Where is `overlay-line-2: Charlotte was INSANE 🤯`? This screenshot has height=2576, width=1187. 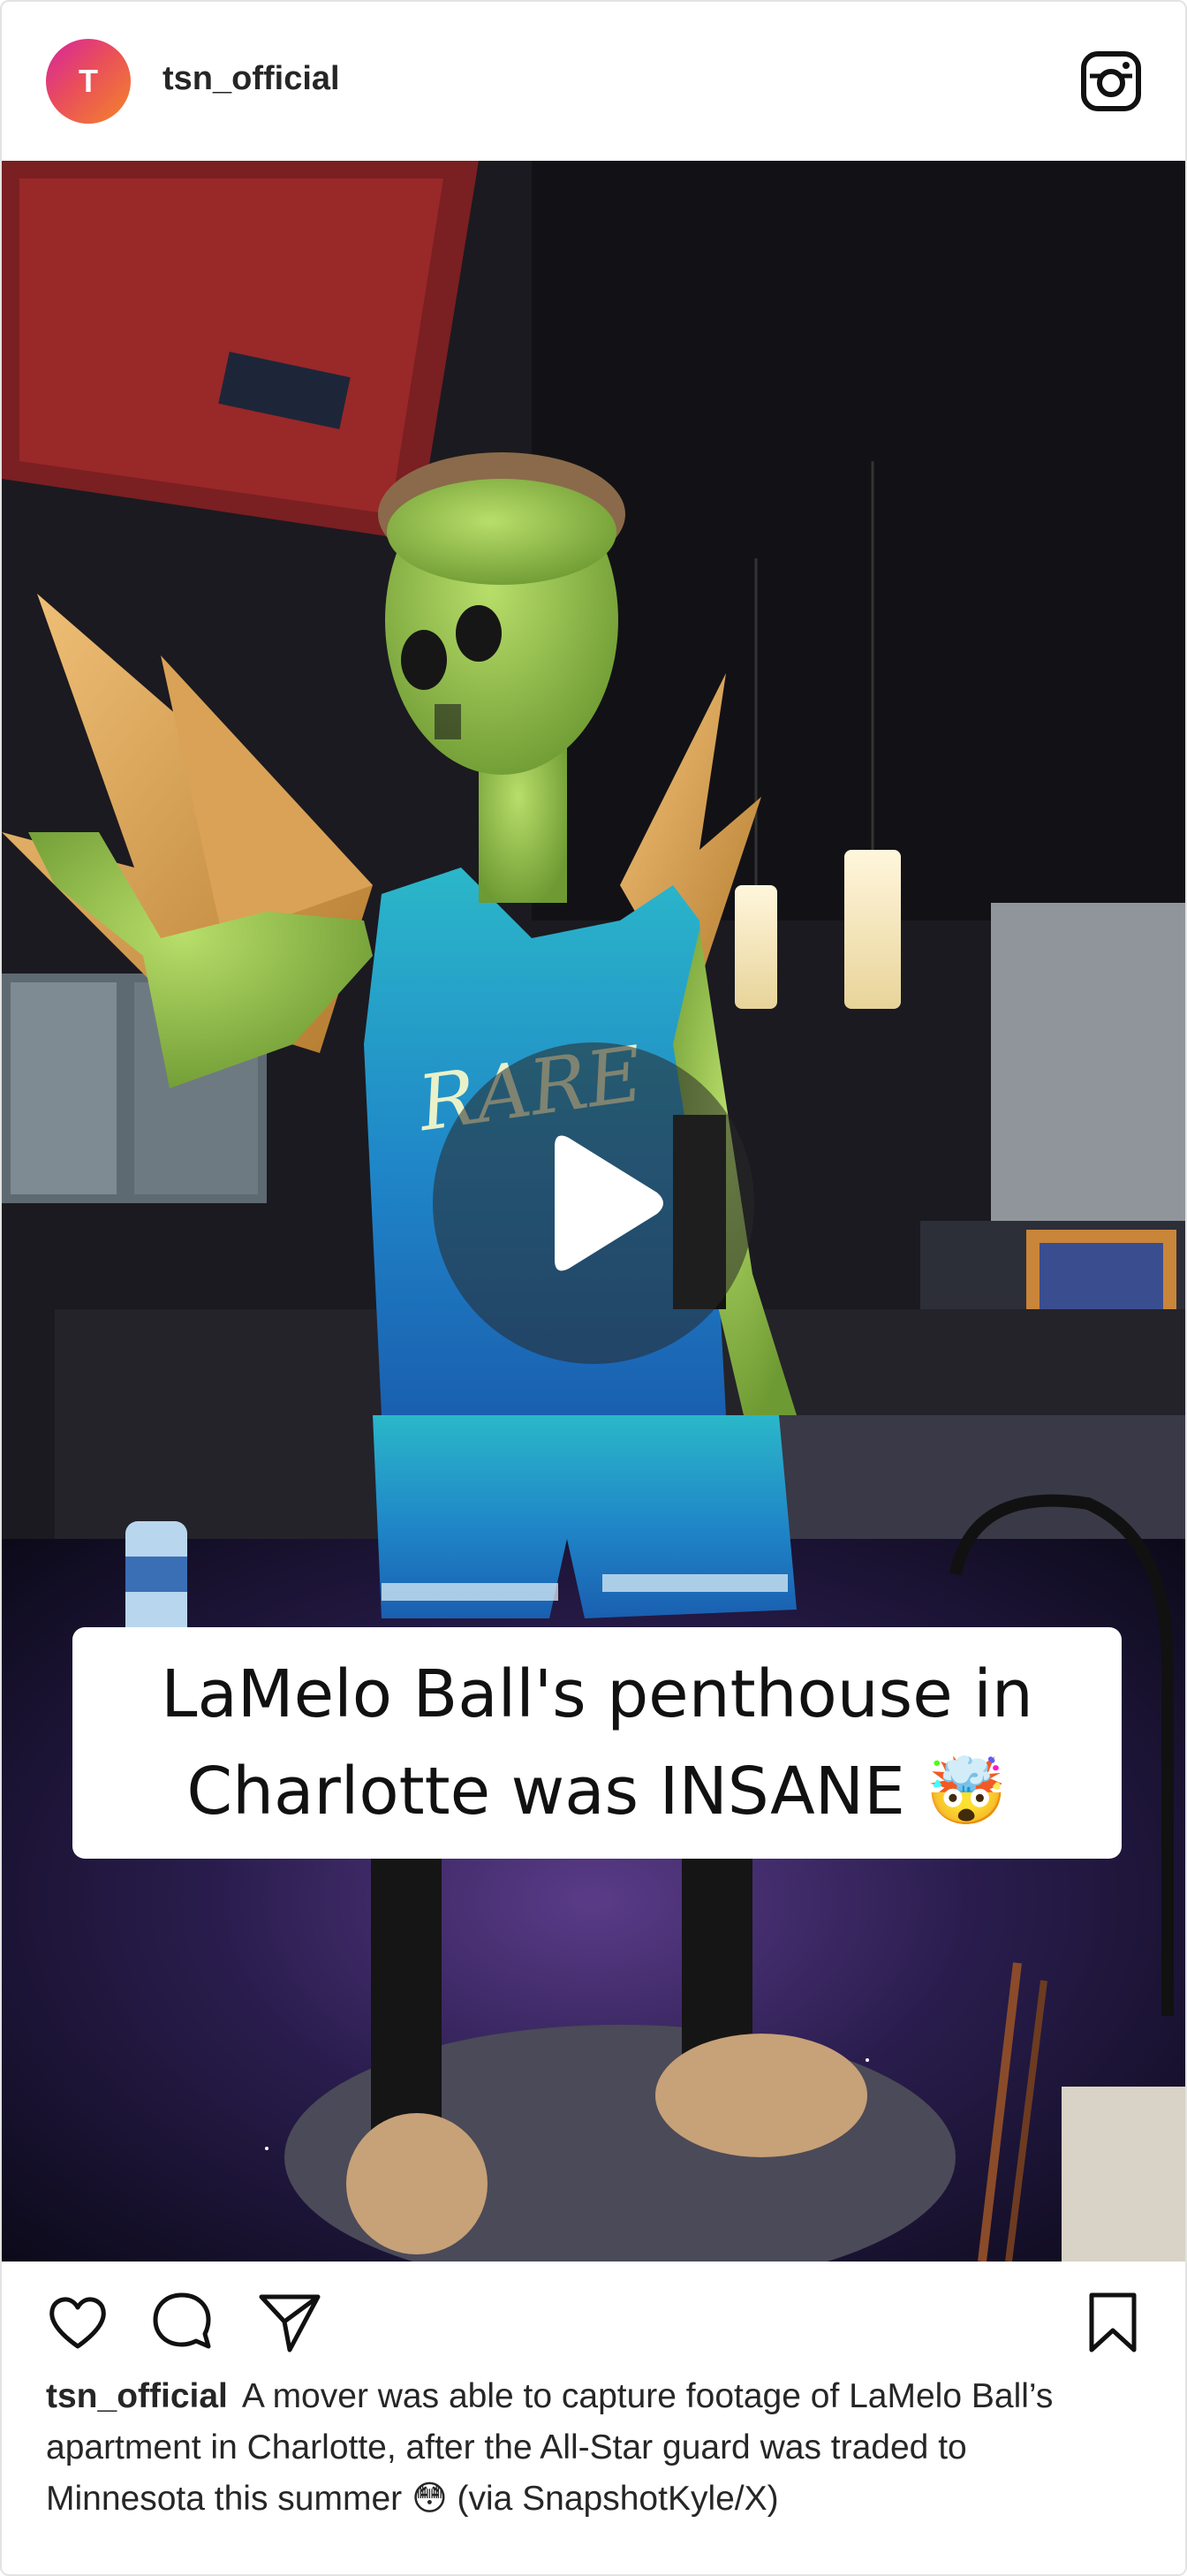 overlay-line-2: Charlotte was INSANE 🤯 is located at coordinates (596, 1792).